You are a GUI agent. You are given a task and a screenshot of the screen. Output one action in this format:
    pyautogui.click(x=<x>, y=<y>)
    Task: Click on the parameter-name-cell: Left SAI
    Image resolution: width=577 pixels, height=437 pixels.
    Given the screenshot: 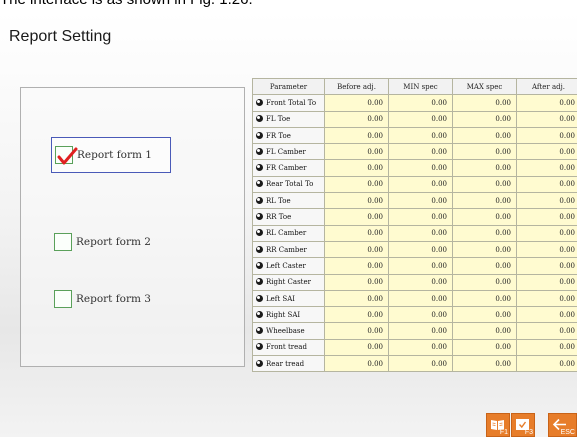 What is the action you would take?
    pyautogui.click(x=288, y=298)
    